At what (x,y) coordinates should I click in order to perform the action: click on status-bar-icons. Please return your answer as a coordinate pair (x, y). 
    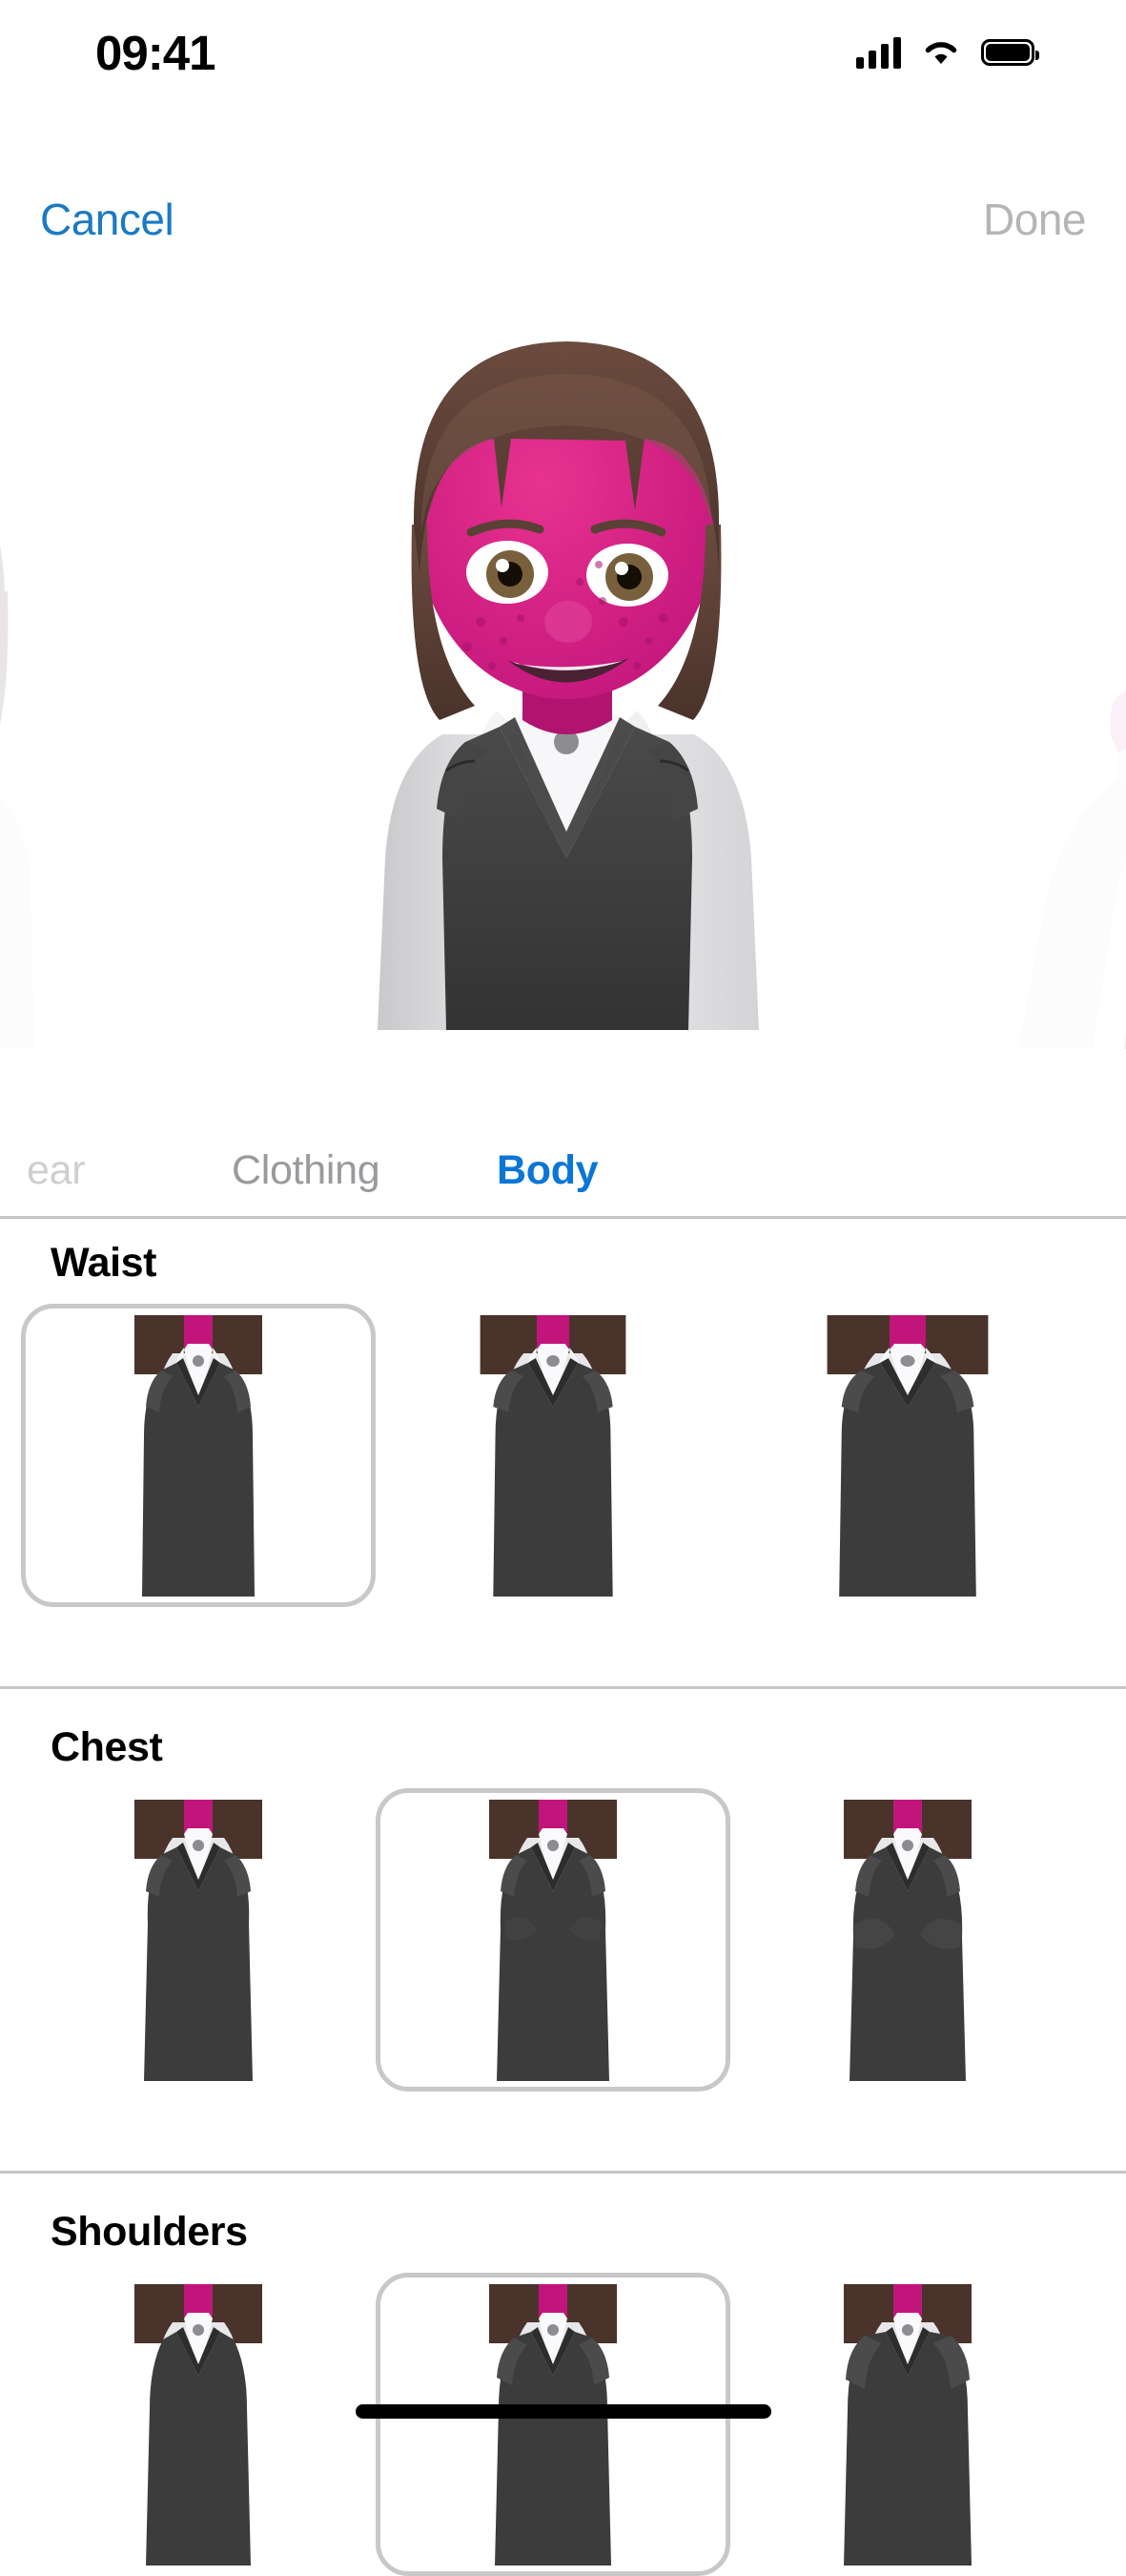
    Looking at the image, I should click on (947, 52).